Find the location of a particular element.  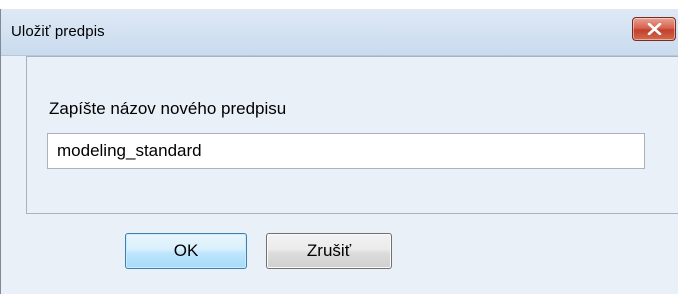

standard-name-input is located at coordinates (346, 151).